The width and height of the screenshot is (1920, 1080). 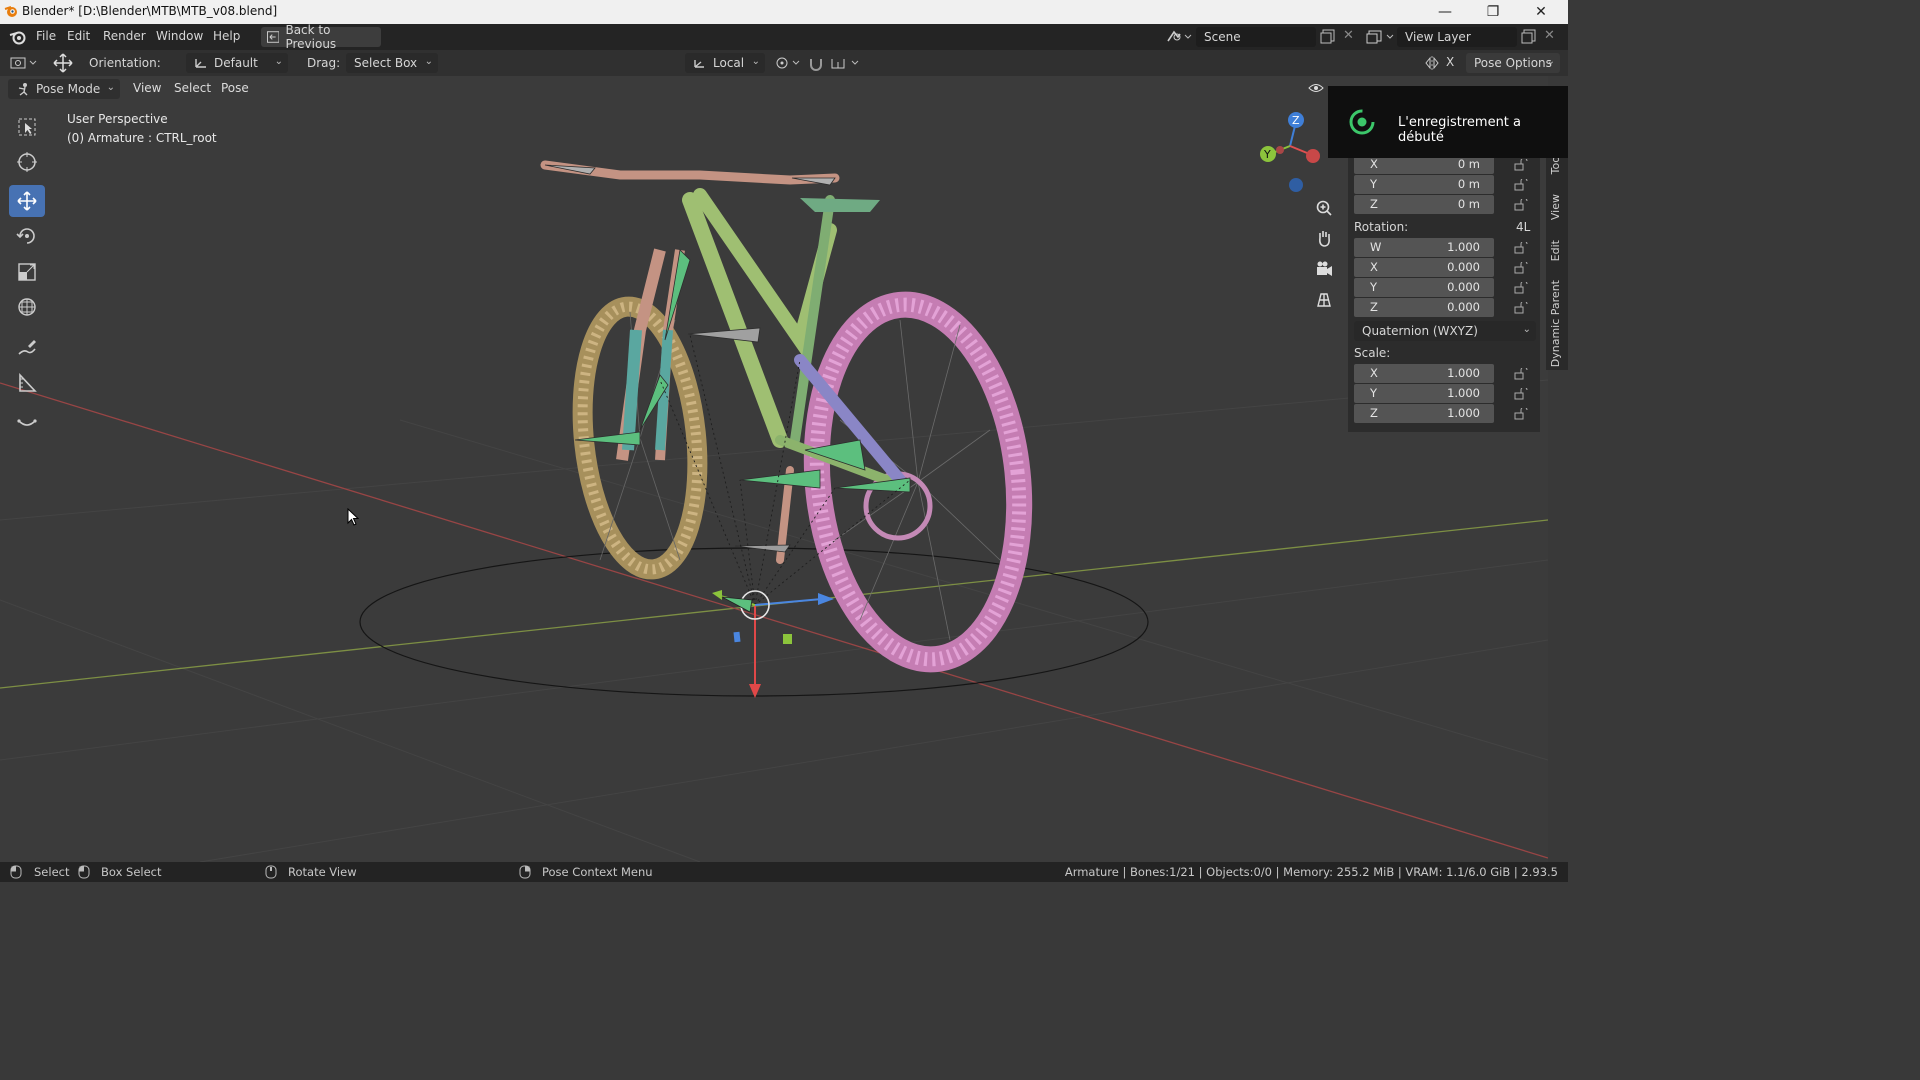 I want to click on gizmo-x-axis, so click(x=1313, y=156).